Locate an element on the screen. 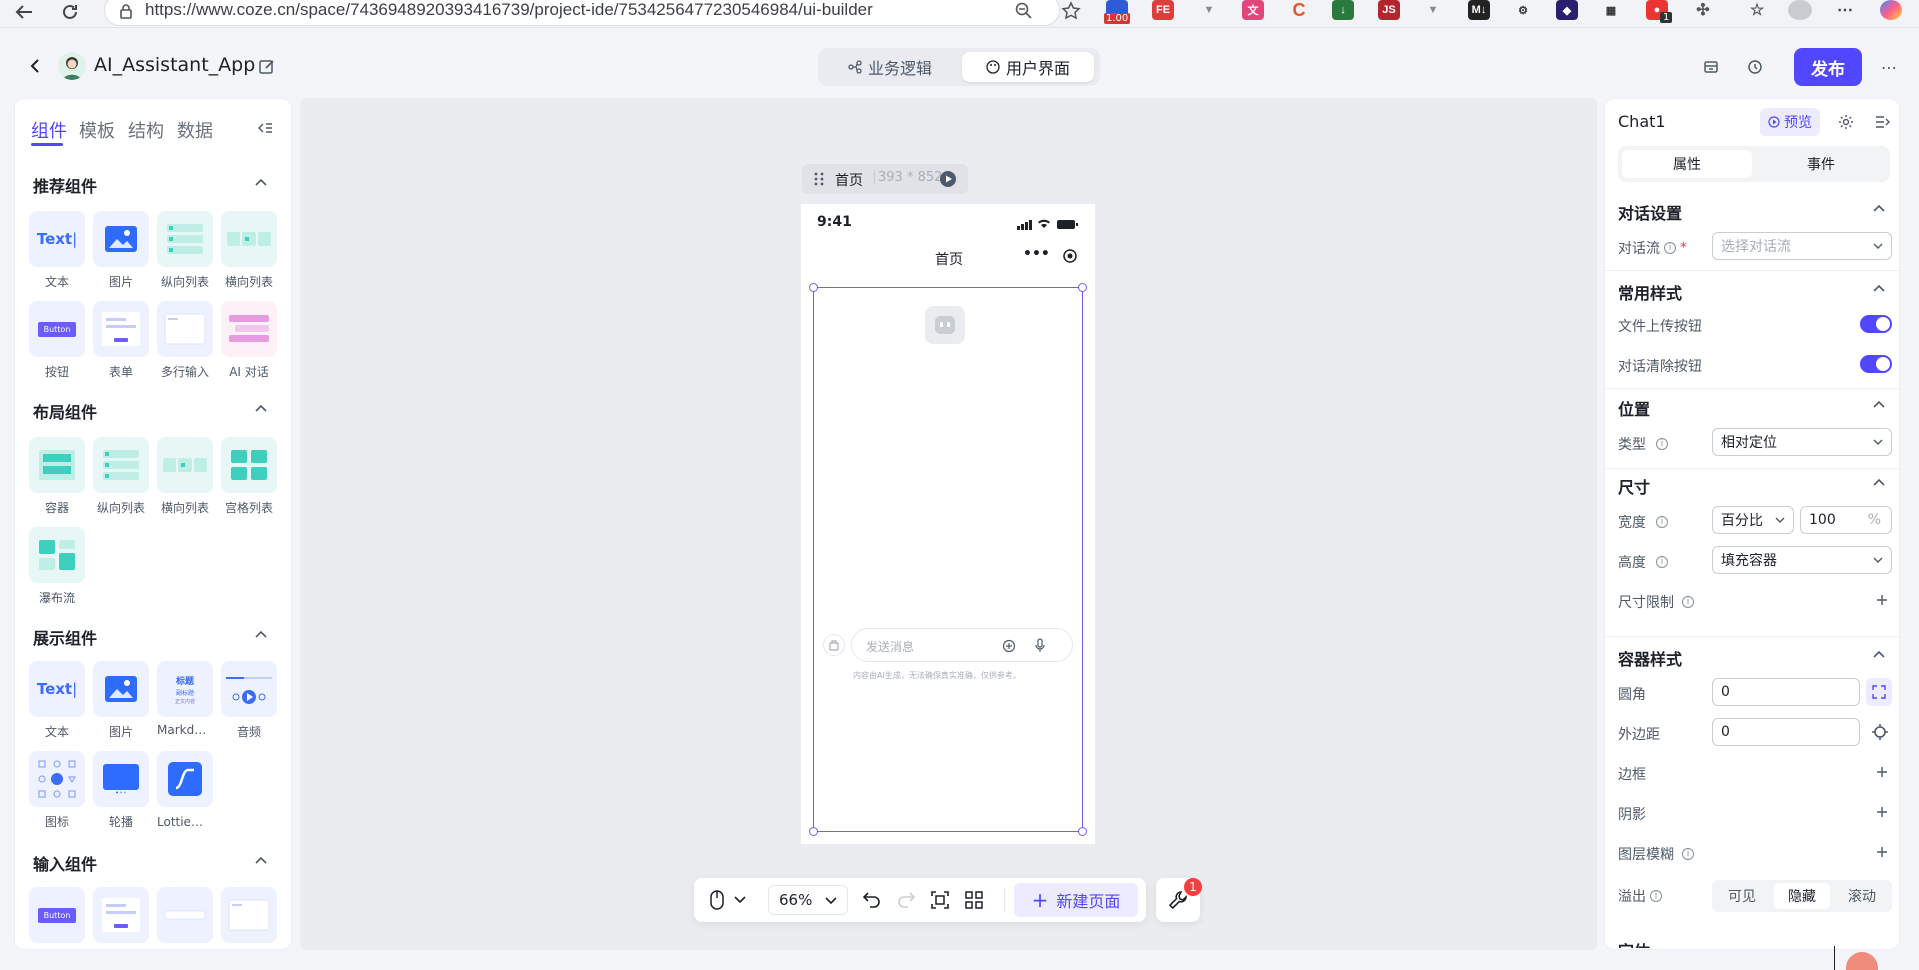  component-vertical-list-2: 纵向列表 is located at coordinates (121, 476).